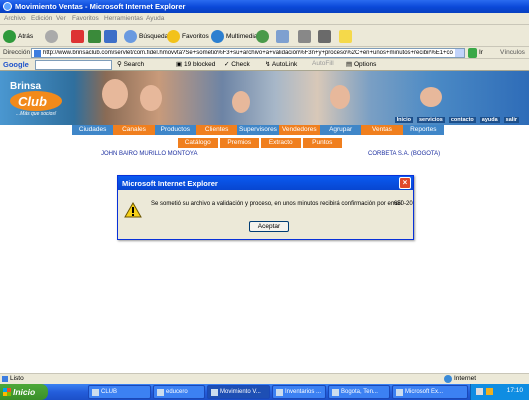  I want to click on ok-button: Aceptar, so click(269, 226).